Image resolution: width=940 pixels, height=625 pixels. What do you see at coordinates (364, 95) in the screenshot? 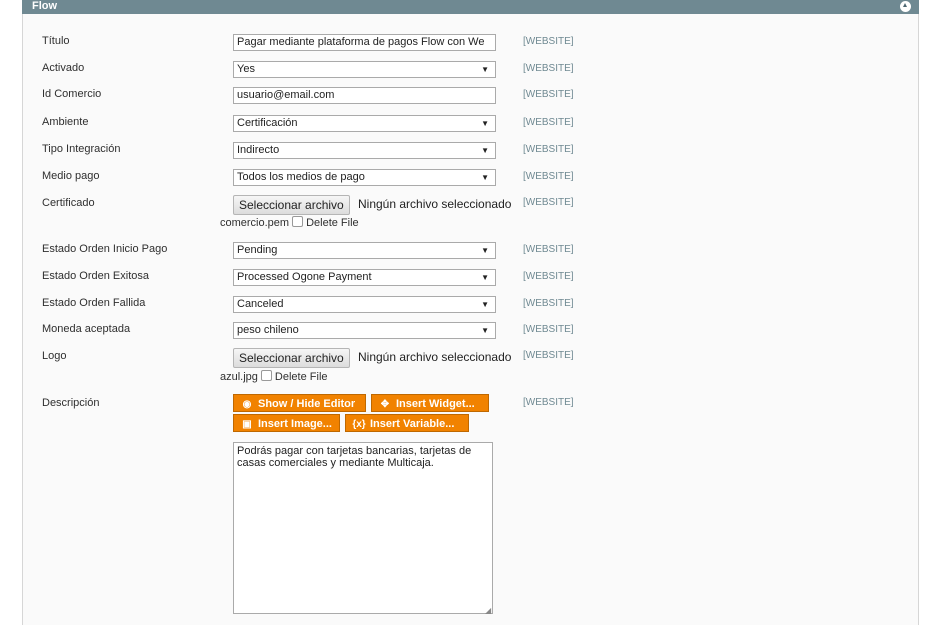
I see `id-comercio-input: usuario@email.com` at bounding box center [364, 95].